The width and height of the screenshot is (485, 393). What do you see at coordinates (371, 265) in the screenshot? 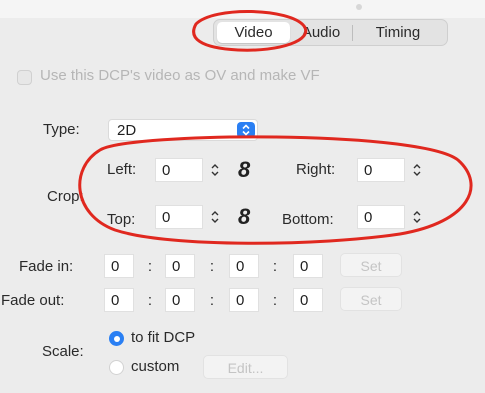
I see `fade-in-set-button: Set` at bounding box center [371, 265].